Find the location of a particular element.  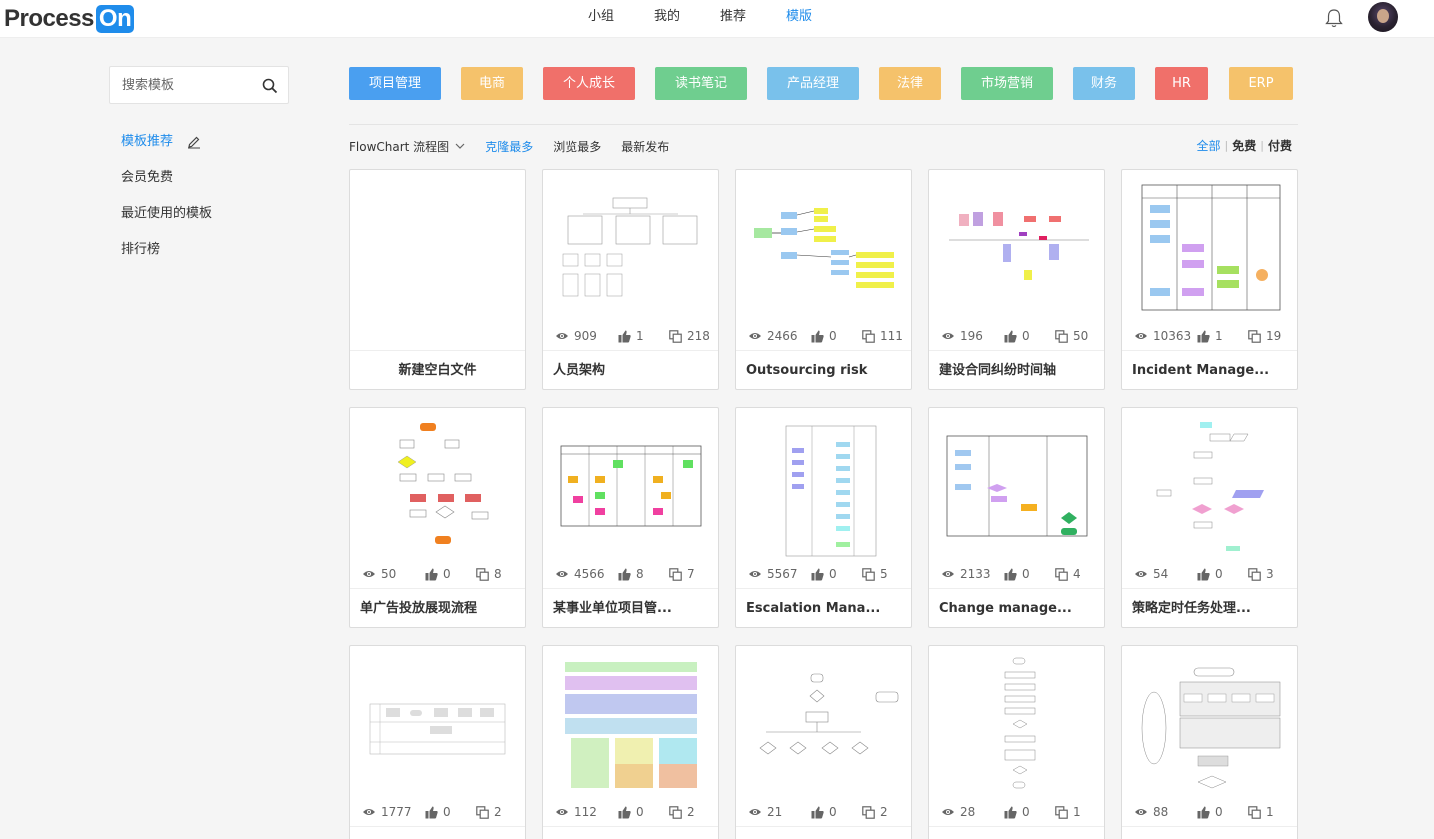

price-filters: 全部 | 免费 | 付费 is located at coordinates (1244, 145).